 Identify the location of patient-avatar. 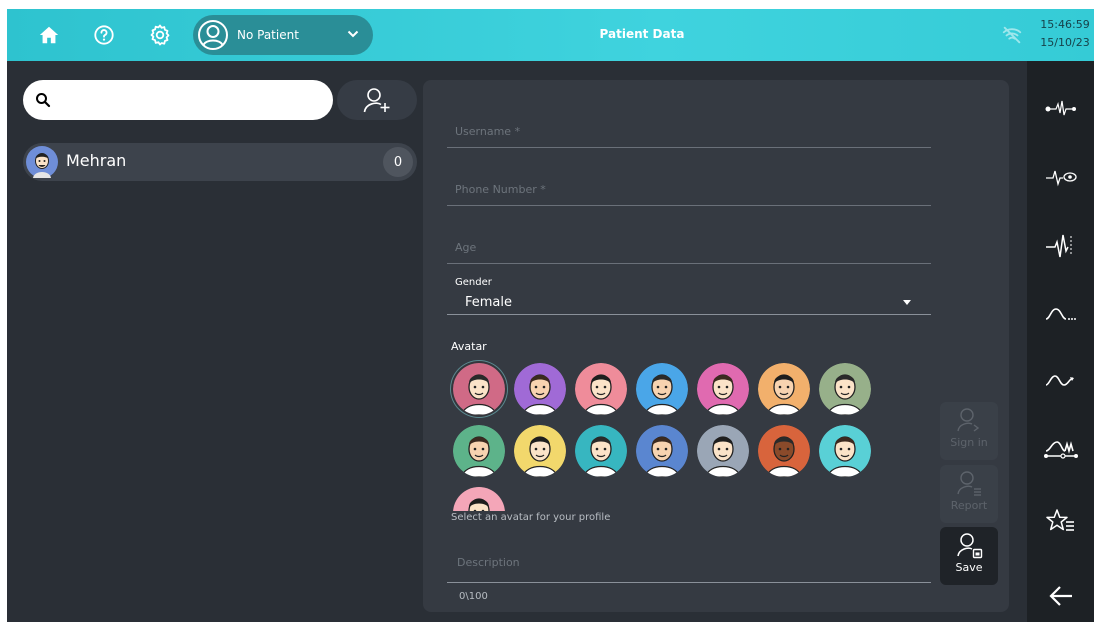
(42, 162).